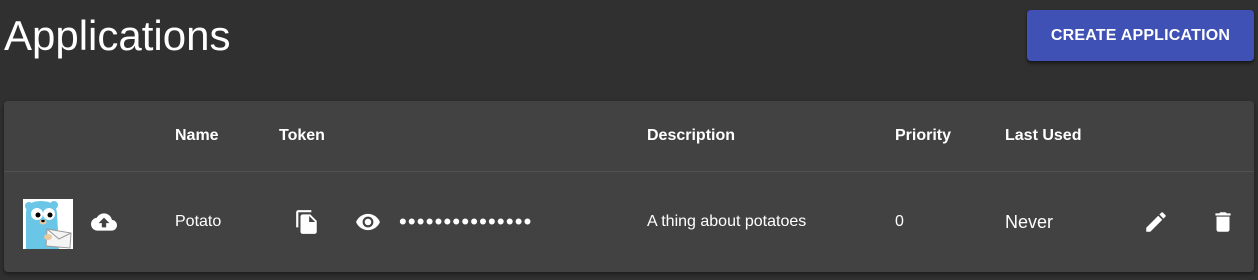 This screenshot has height=280, width=1258. I want to click on application-priority: 0, so click(899, 221).